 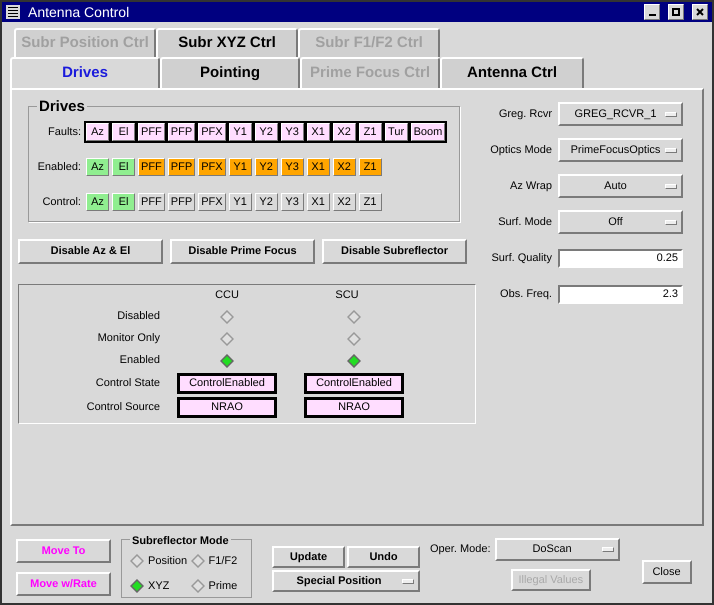 What do you see at coordinates (85, 72) in the screenshot?
I see `tab: Drives` at bounding box center [85, 72].